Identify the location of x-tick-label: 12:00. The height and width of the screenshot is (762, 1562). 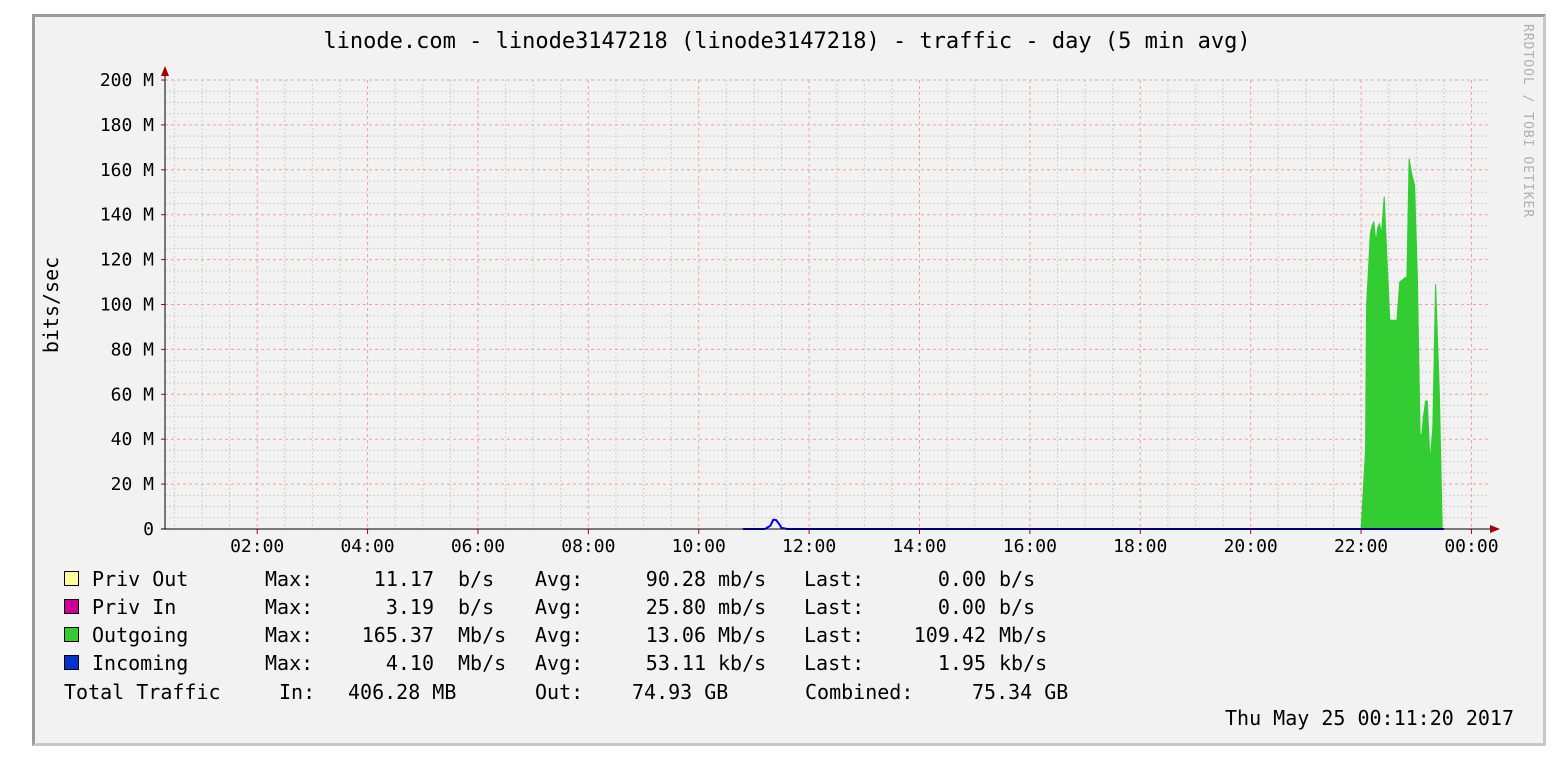
(809, 546).